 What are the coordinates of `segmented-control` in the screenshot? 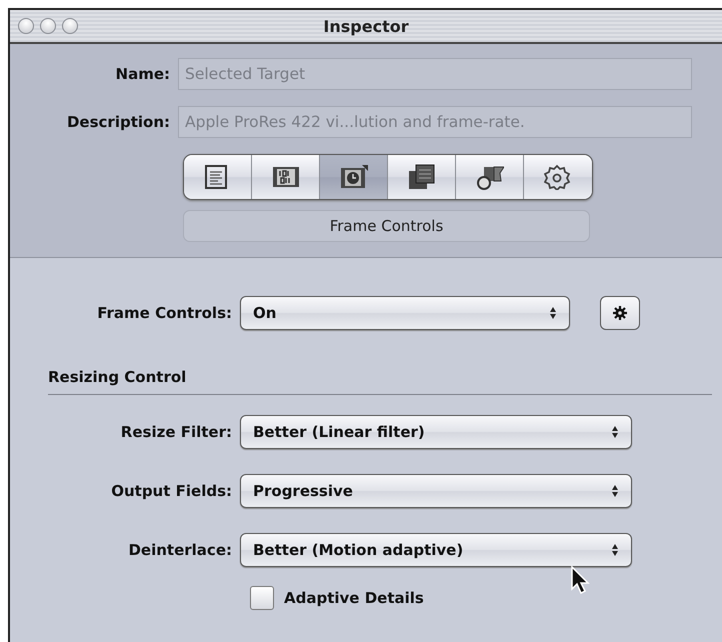 It's located at (388, 177).